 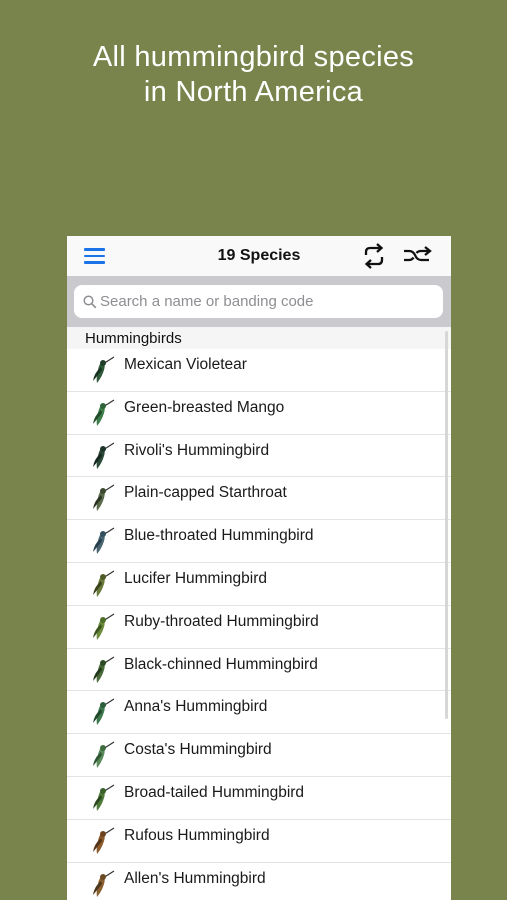 I want to click on sync-icon, so click(x=374, y=256).